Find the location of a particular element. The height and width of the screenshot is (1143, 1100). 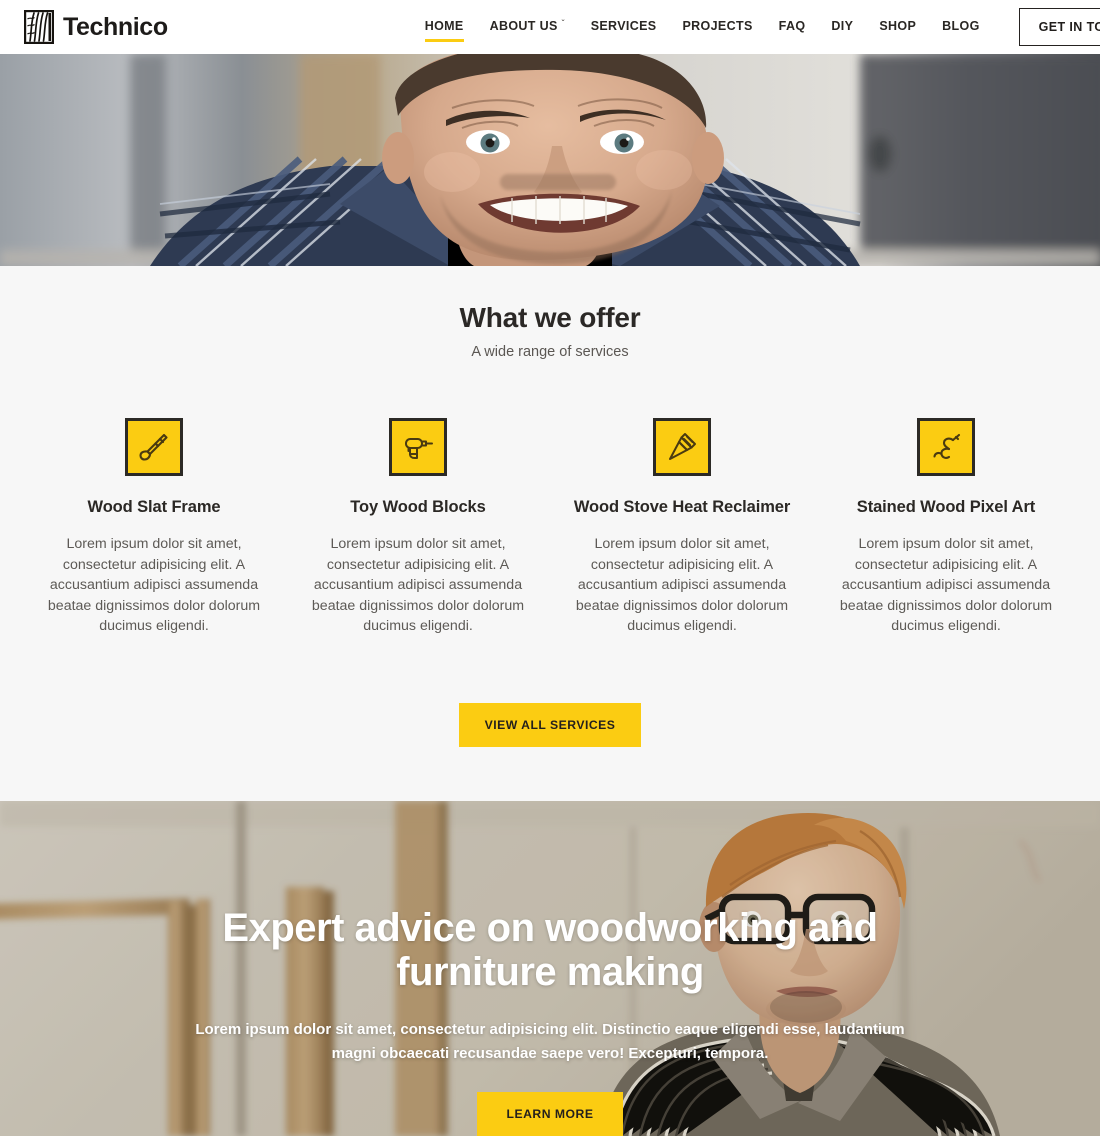

nav-item-diy: DIY is located at coordinates (842, 27).